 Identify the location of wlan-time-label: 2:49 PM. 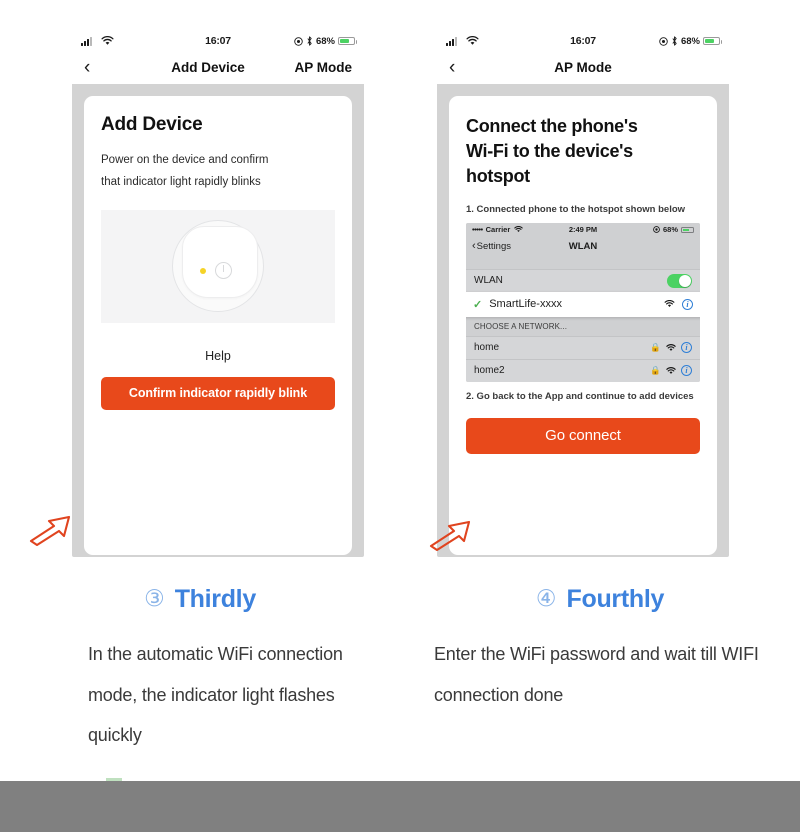
(583, 230).